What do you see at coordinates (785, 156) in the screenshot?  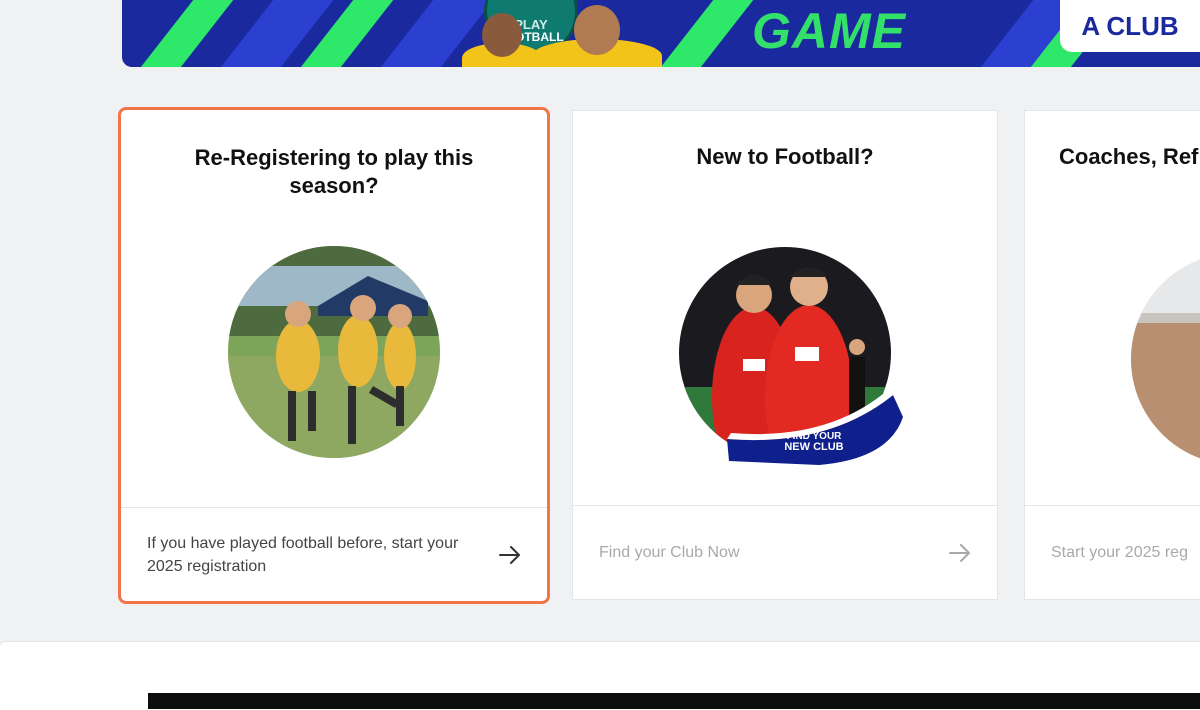 I see `card-title: New to Football?` at bounding box center [785, 156].